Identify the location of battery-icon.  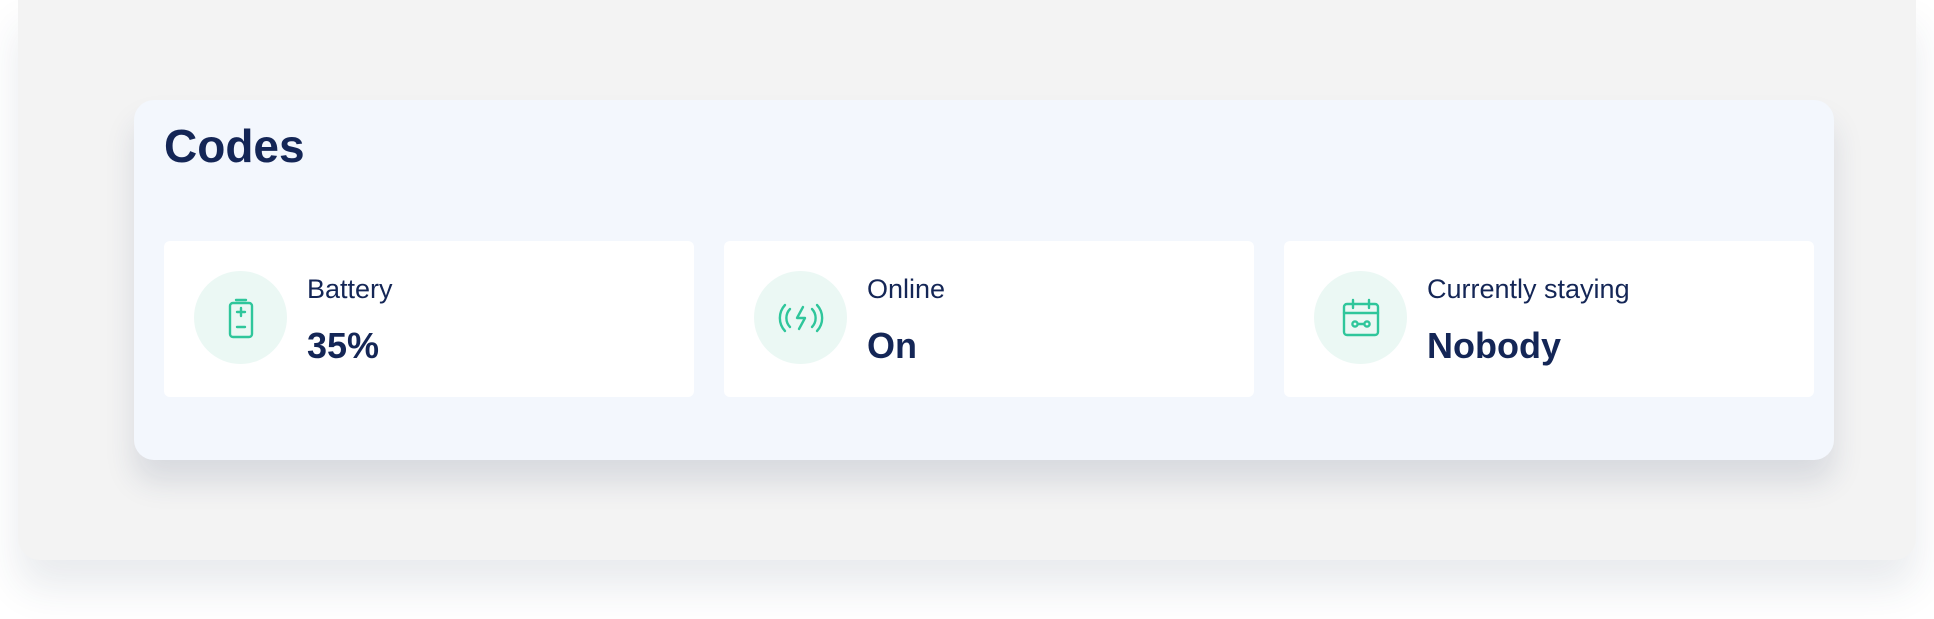
(240, 318).